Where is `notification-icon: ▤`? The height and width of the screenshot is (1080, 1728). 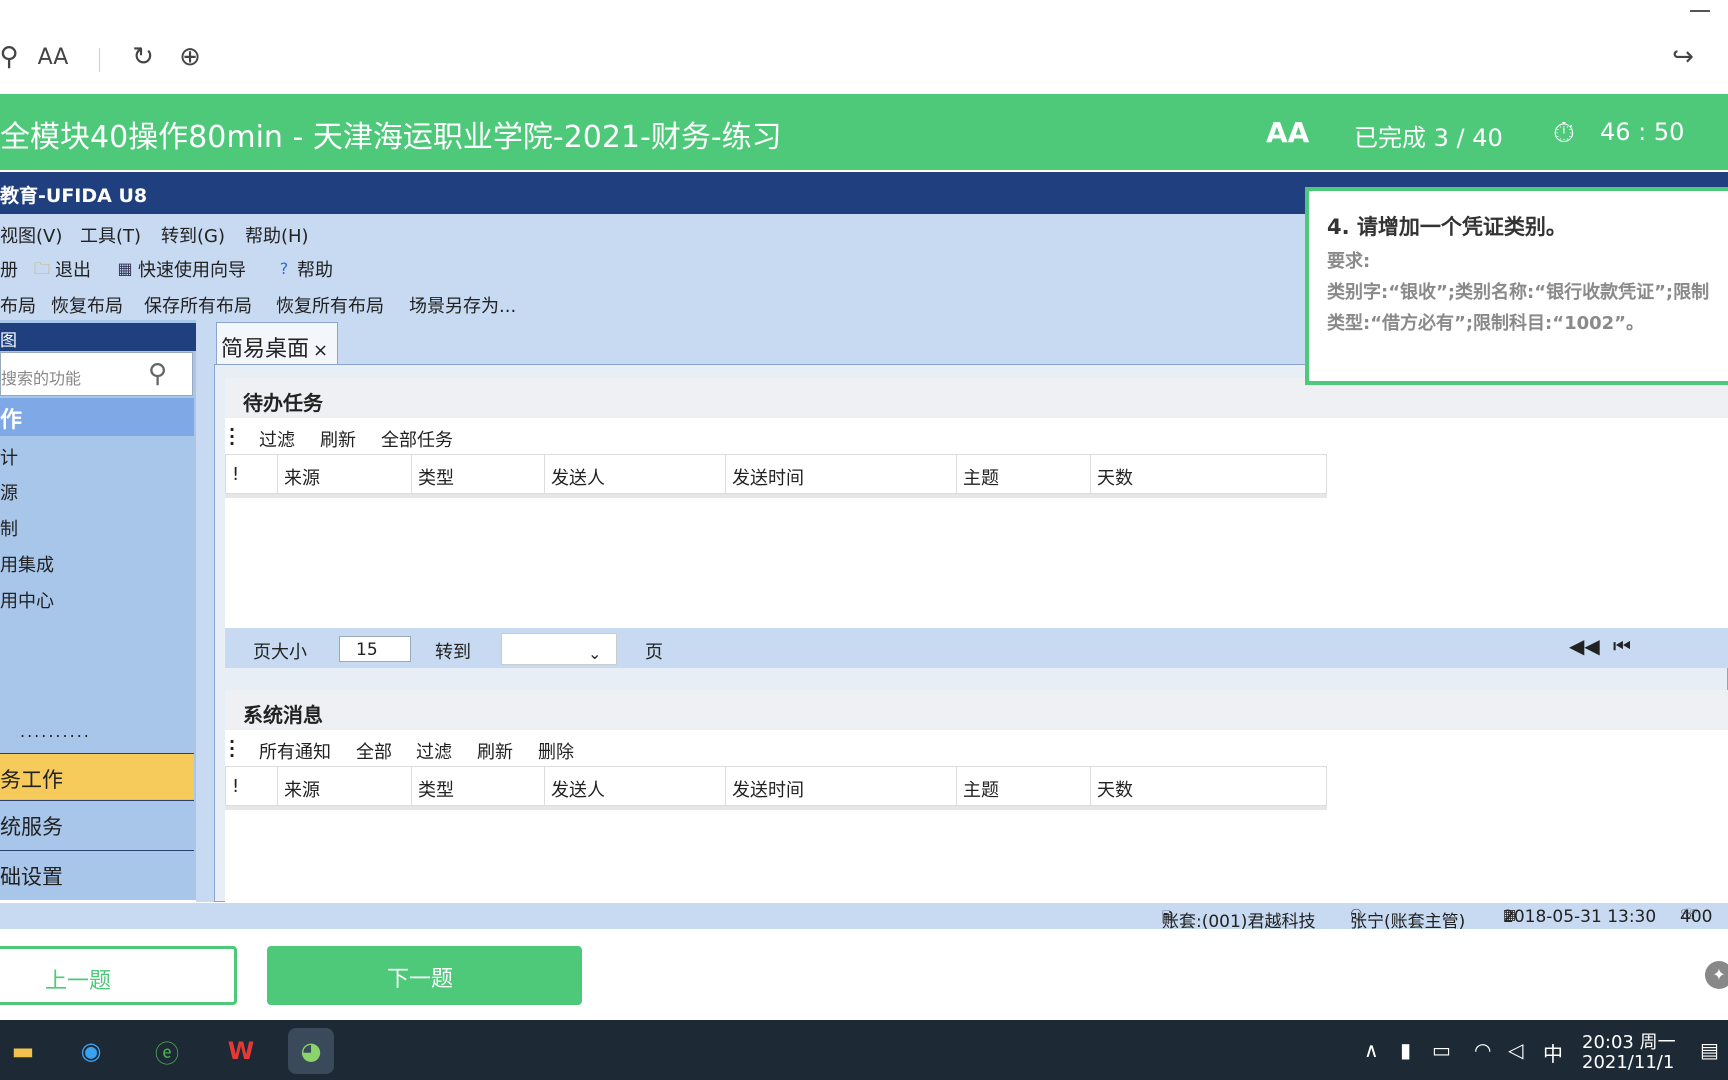
notification-icon: ▤ is located at coordinates (1709, 1050).